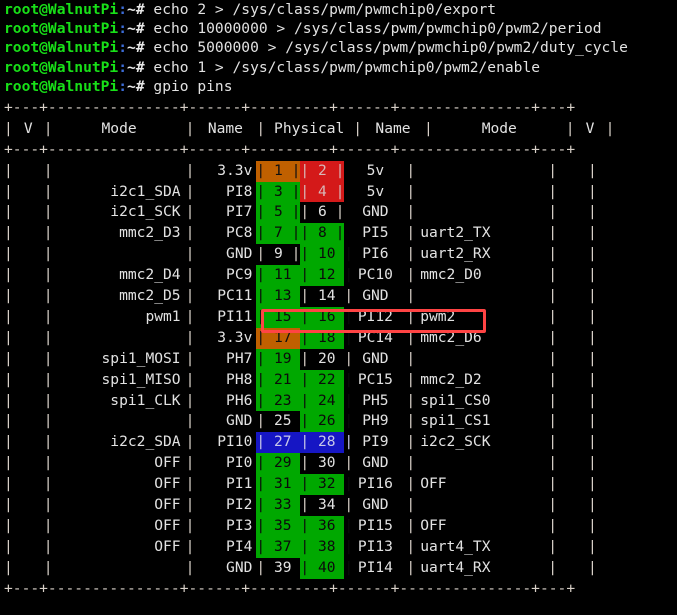 Image resolution: width=677 pixels, height=615 pixels. Describe the element at coordinates (375, 296) in the screenshot. I see `cell-name-right: GND` at that location.